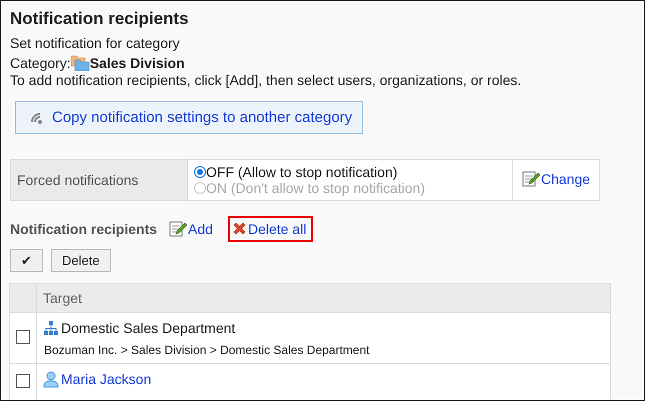  I want to click on section-heading: Notification recipients, so click(84, 228).